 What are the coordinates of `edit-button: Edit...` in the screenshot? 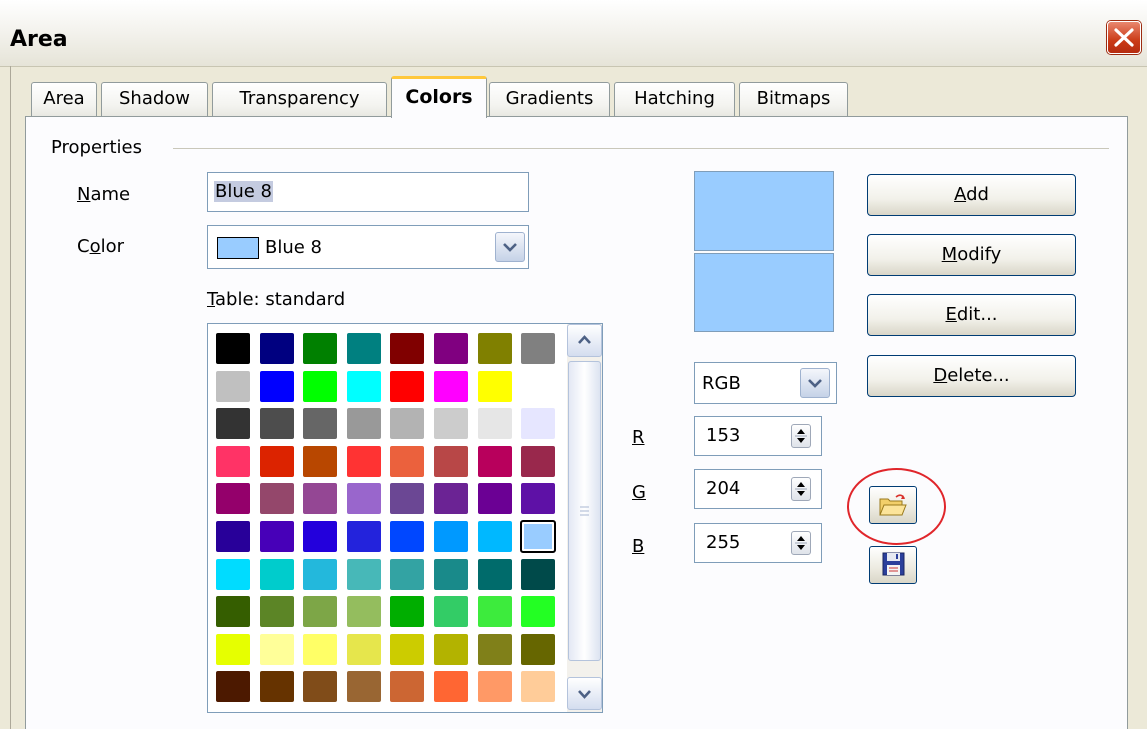 It's located at (971, 315).